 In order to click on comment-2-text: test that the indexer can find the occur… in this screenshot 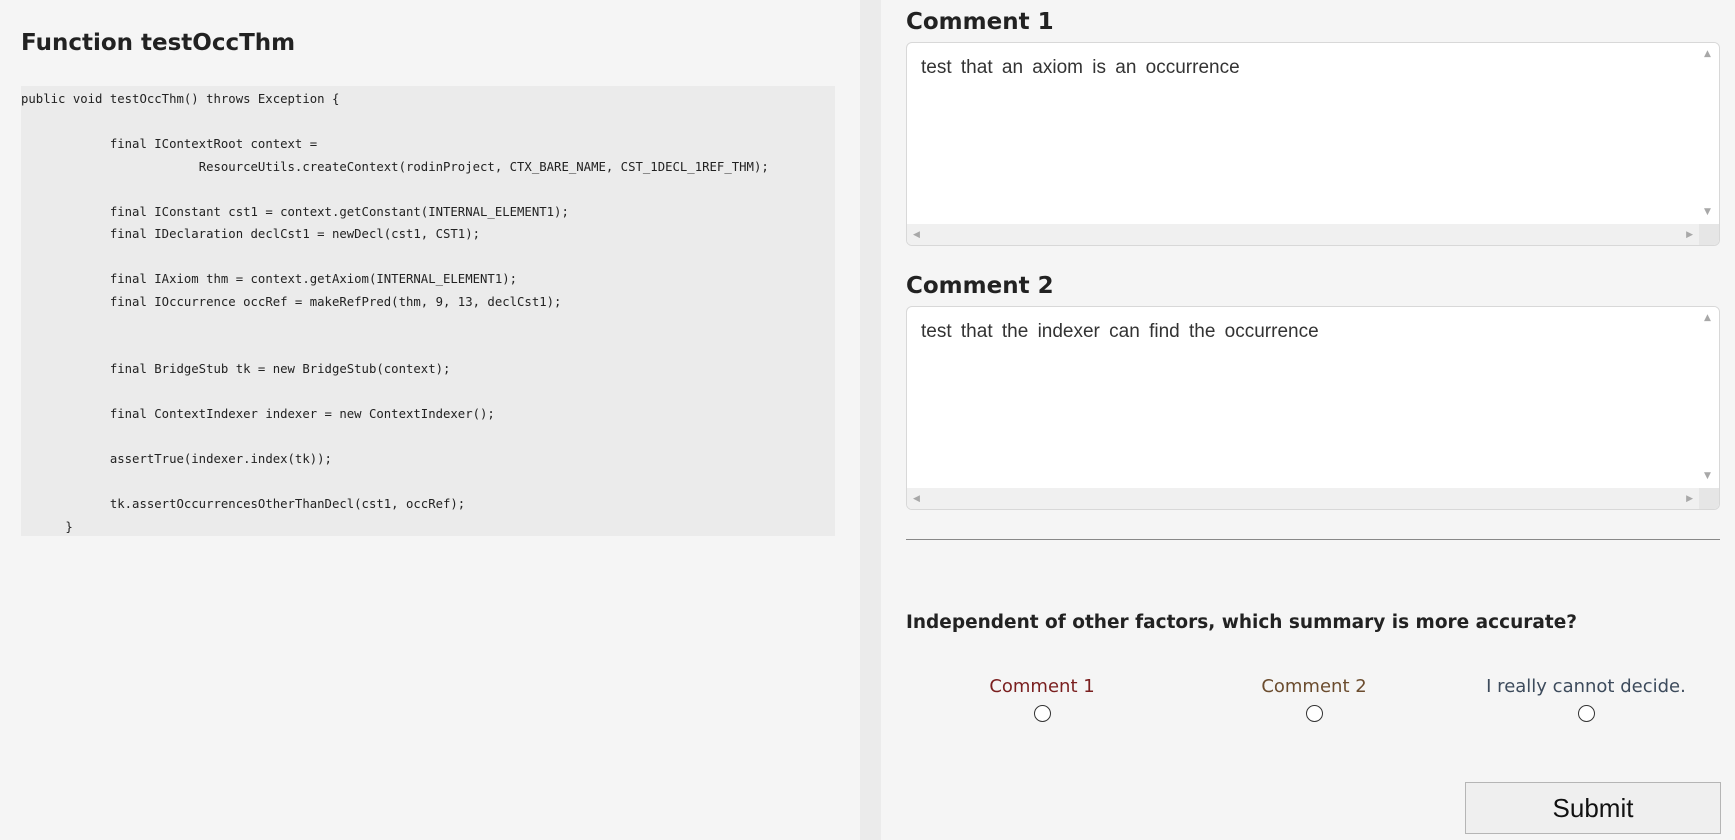, I will do `click(1120, 331)`.